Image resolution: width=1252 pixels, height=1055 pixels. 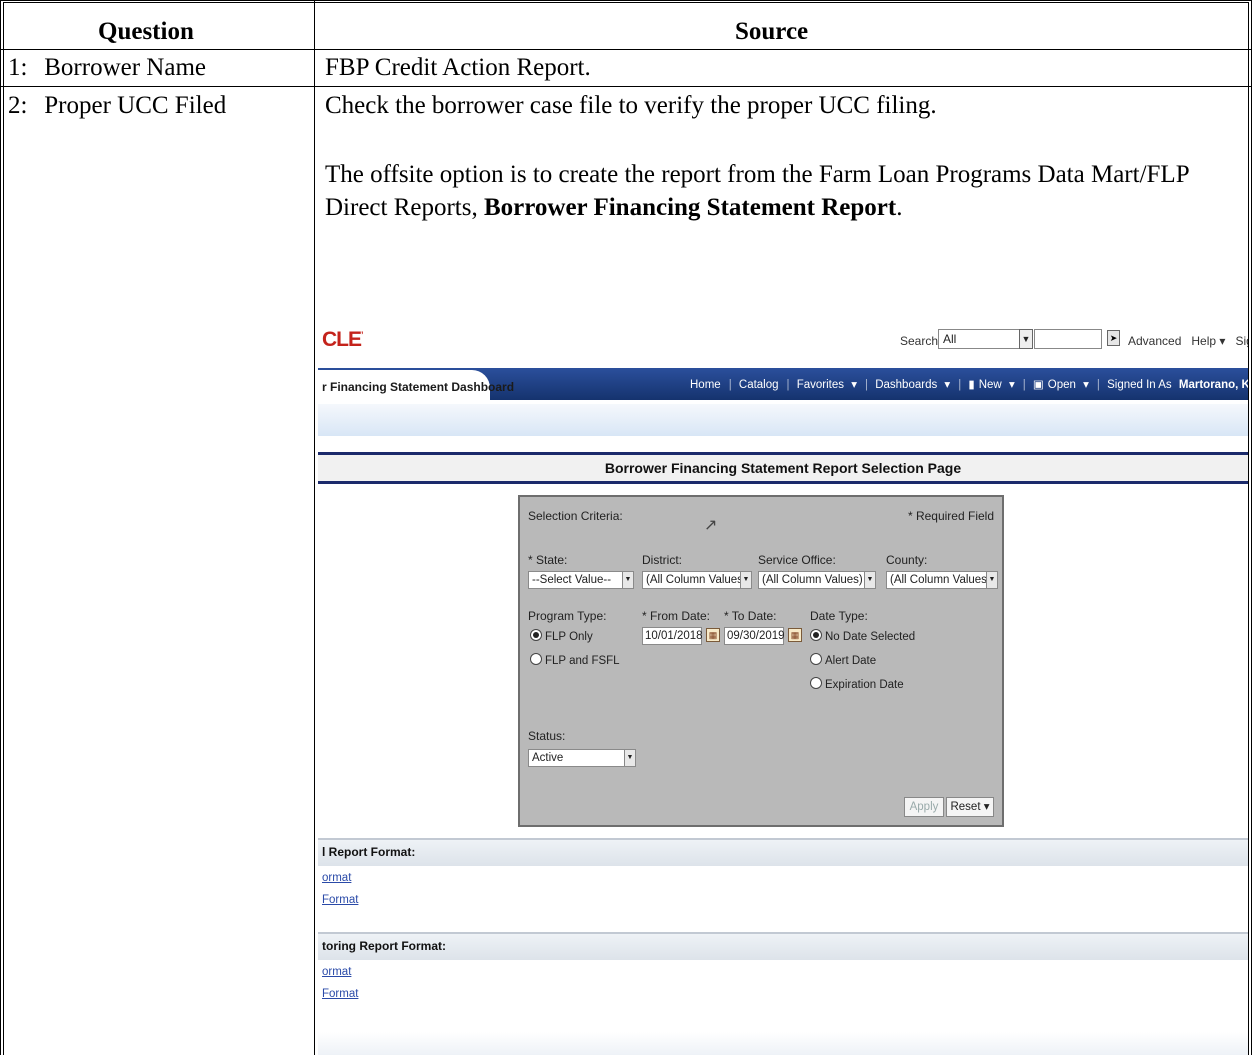 What do you see at coordinates (314, 527) in the screenshot?
I see `column-divider` at bounding box center [314, 527].